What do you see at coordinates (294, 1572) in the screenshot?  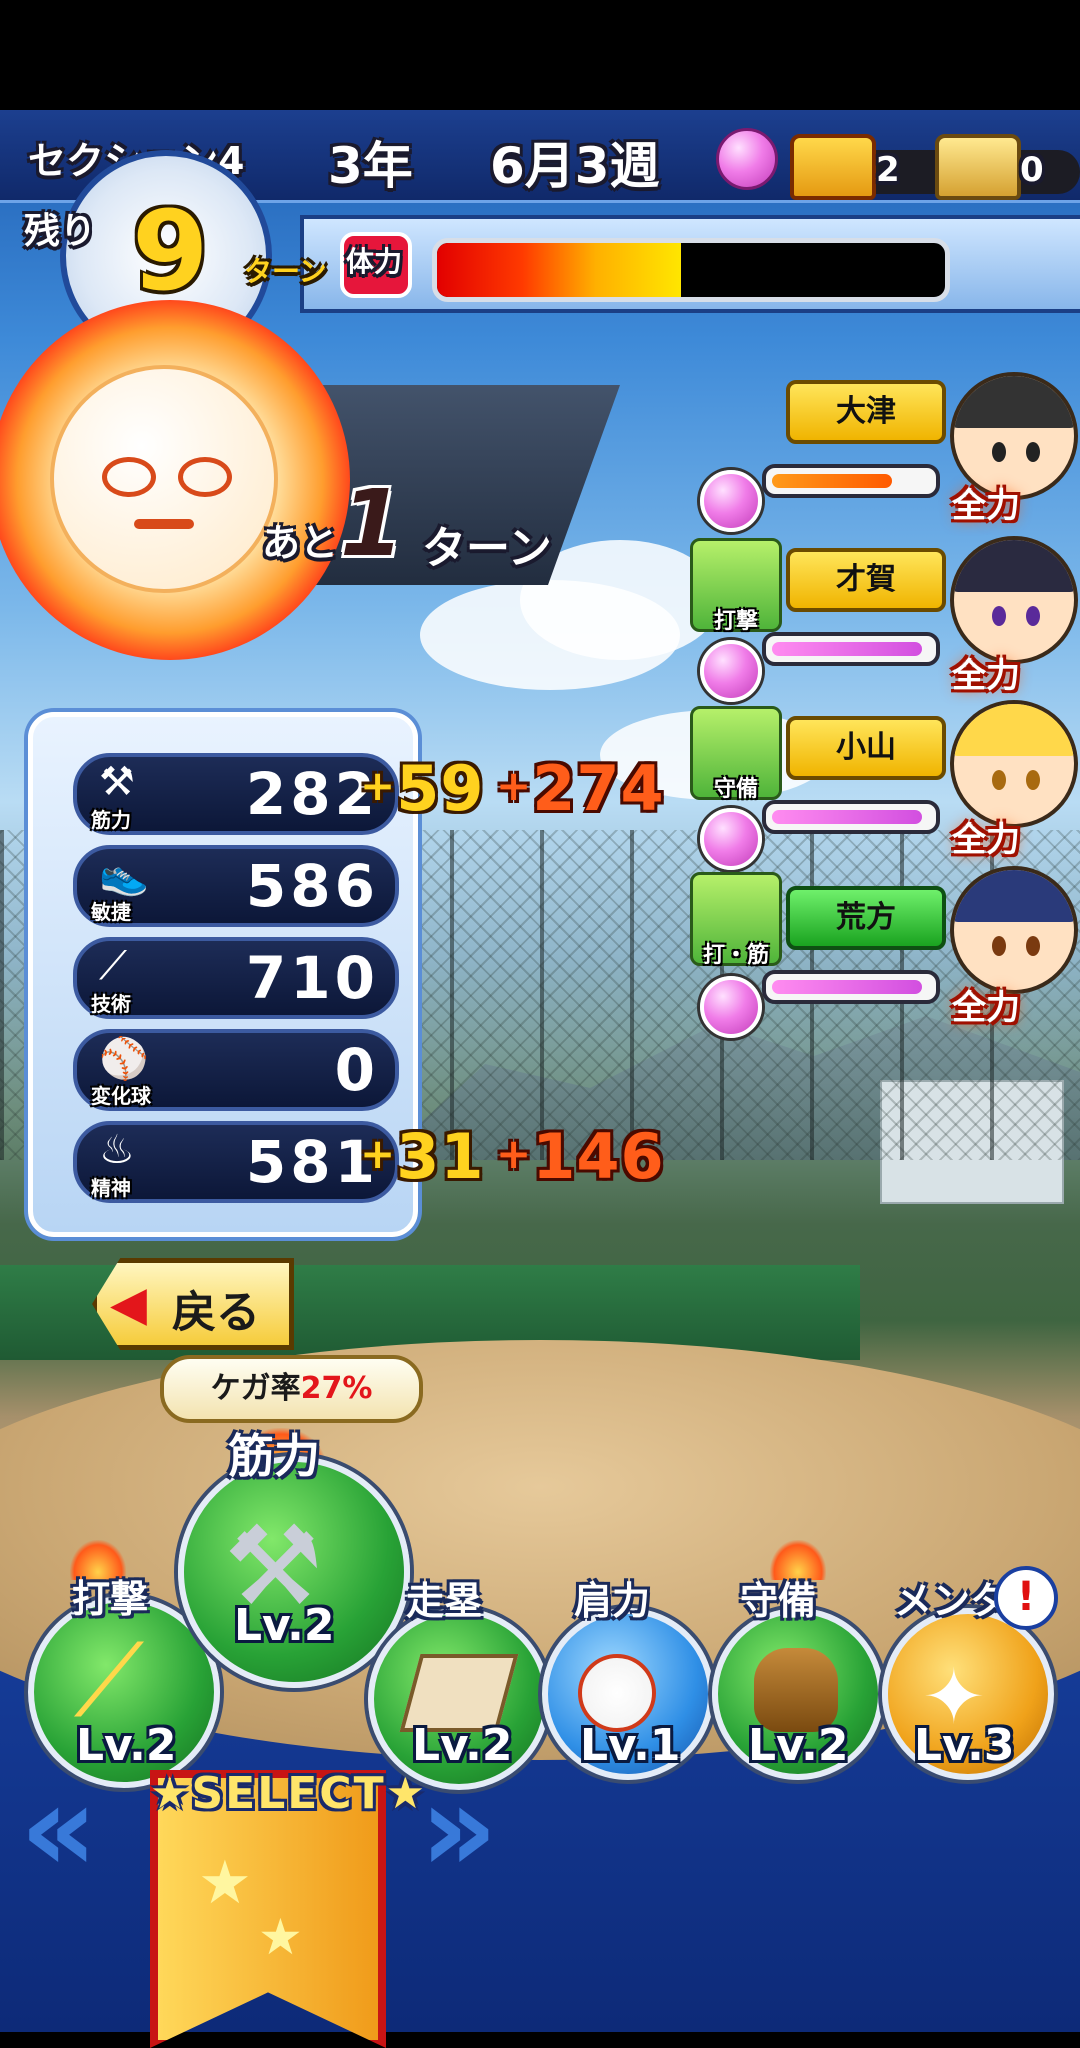 I see `training-power-button-selected: ⚒` at bounding box center [294, 1572].